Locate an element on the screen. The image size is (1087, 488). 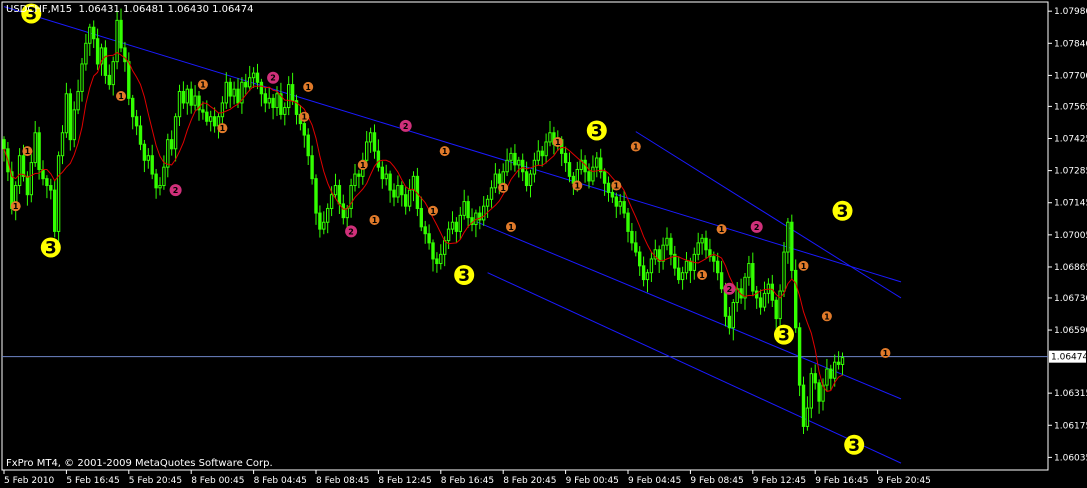
y-tick-label: 1.07285 is located at coordinates (1070, 172).